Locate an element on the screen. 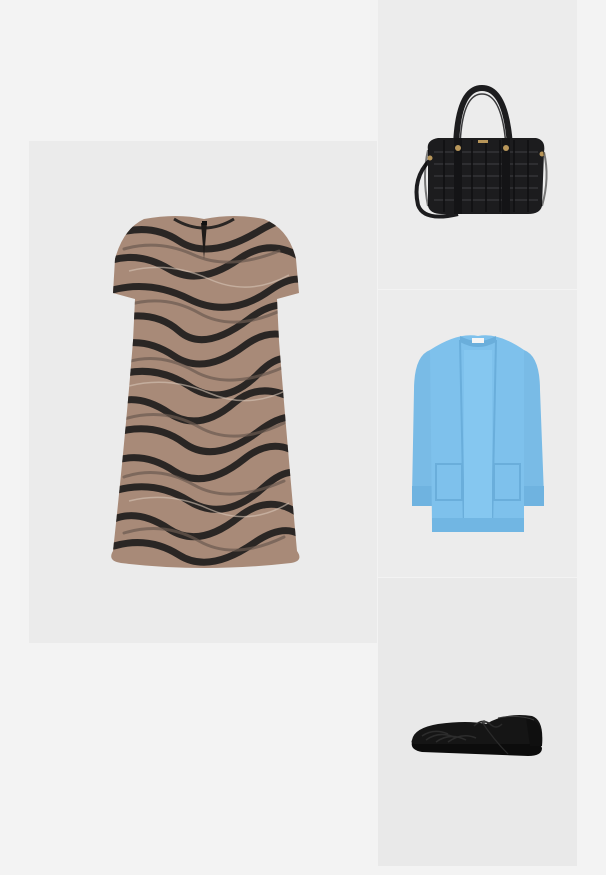 This screenshot has width=606, height=875. cardigan-image is located at coordinates (478, 433).